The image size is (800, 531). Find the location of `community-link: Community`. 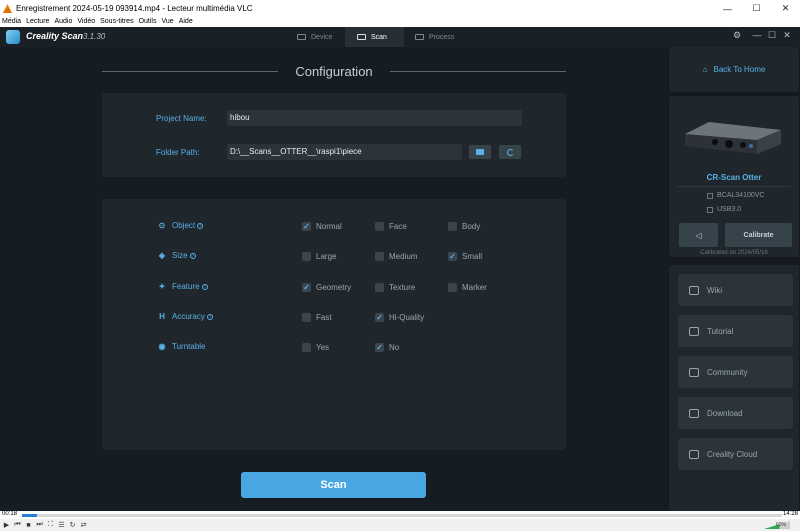

community-link: Community is located at coordinates (735, 372).